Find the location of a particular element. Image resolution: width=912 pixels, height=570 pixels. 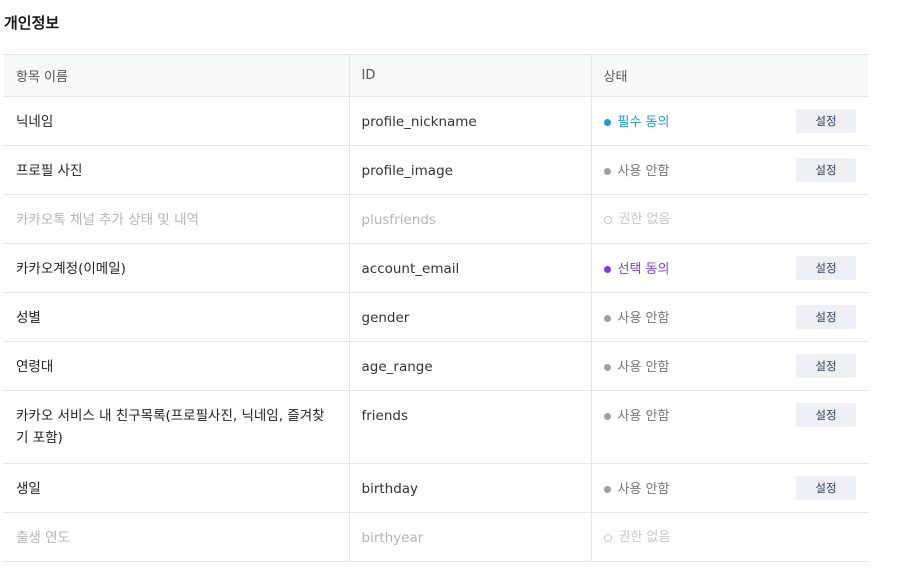

scope-name: 닉네임 is located at coordinates (176, 121).